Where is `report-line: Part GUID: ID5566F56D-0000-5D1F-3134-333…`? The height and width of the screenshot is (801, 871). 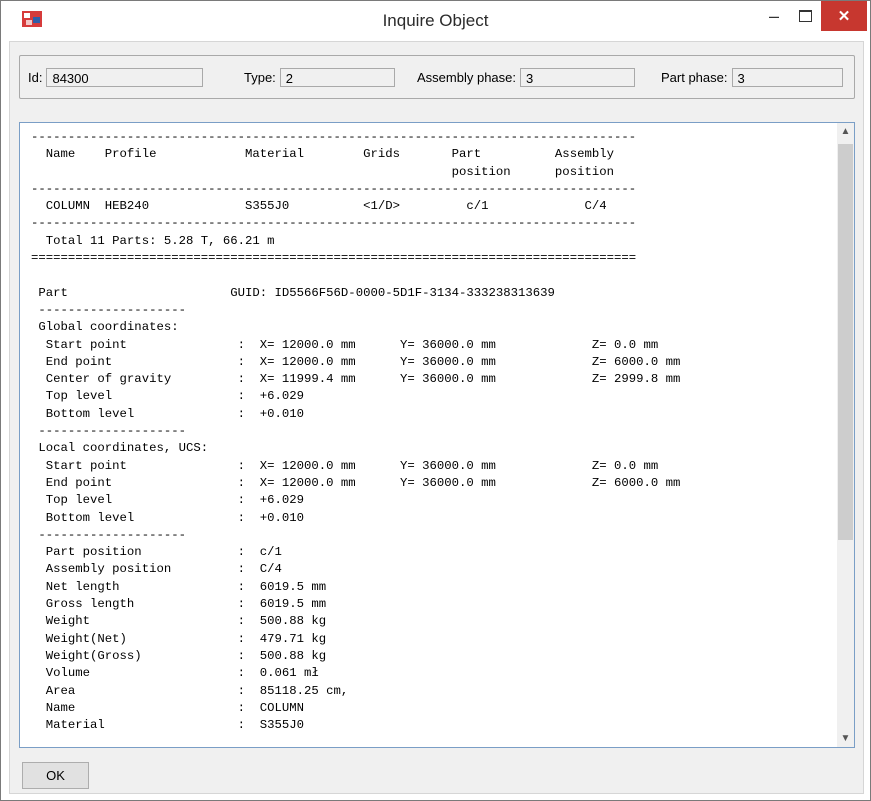 report-line: Part GUID: ID5566F56D-0000-5D1F-3134-333… is located at coordinates (293, 292).